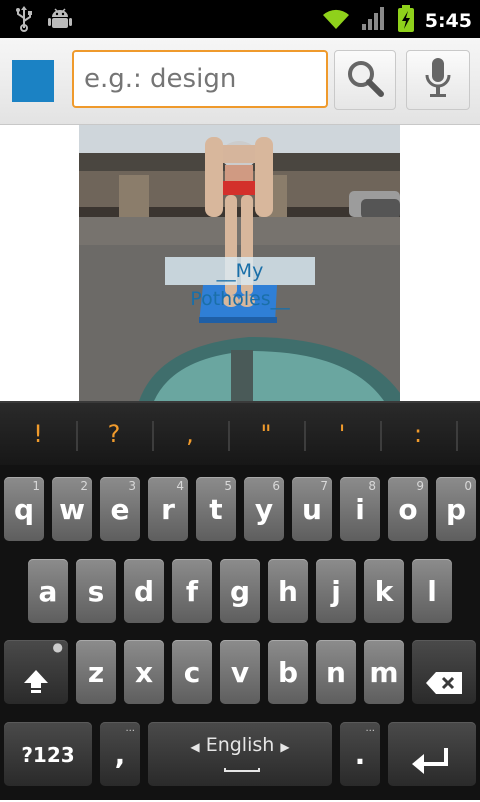 Image resolution: width=480 pixels, height=802 pixels. I want to click on key-z: z, so click(96, 672).